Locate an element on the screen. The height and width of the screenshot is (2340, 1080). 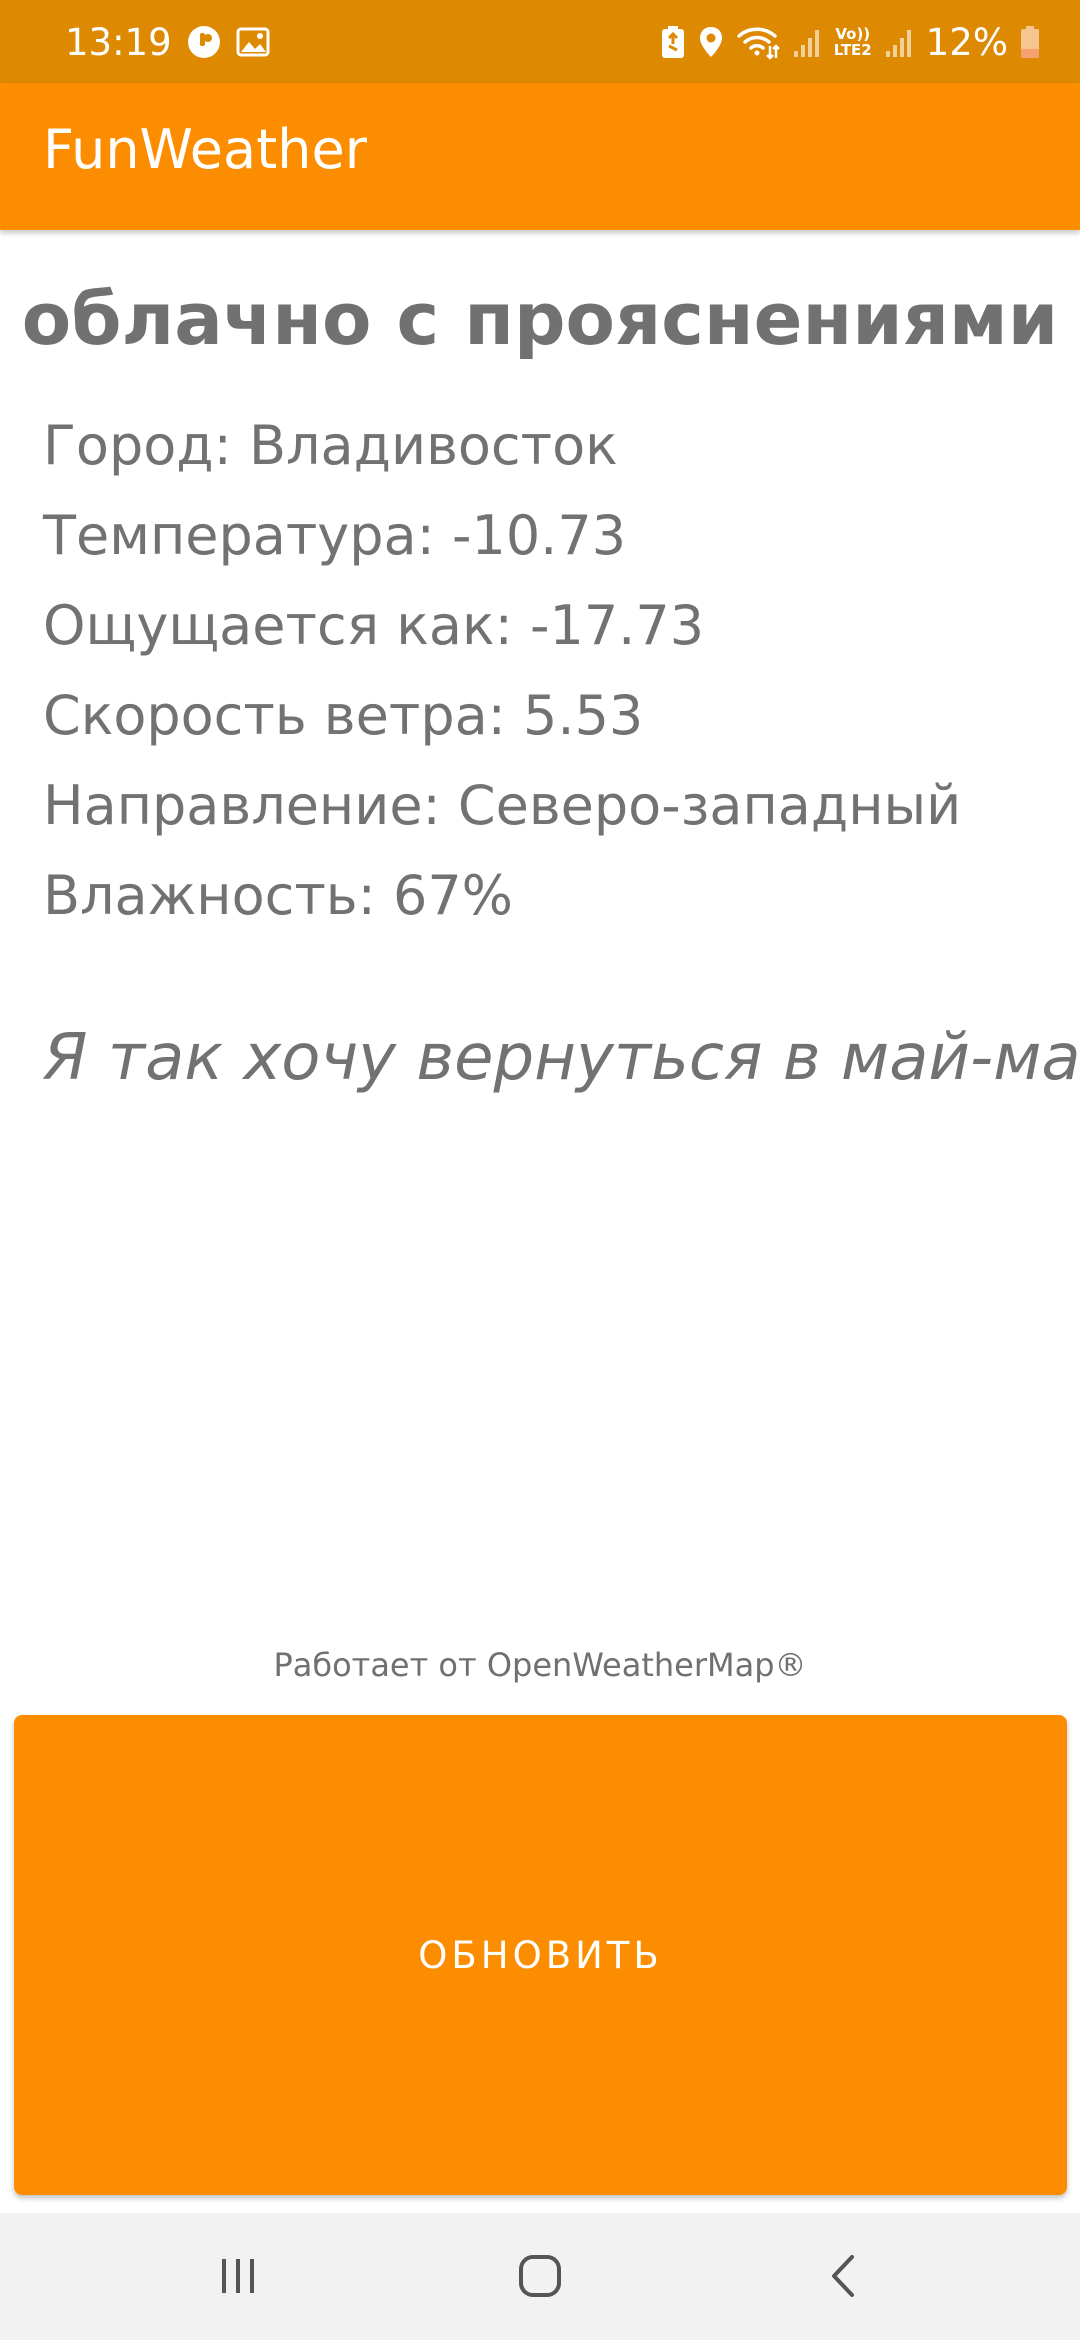
back-icon is located at coordinates (843, 2276).